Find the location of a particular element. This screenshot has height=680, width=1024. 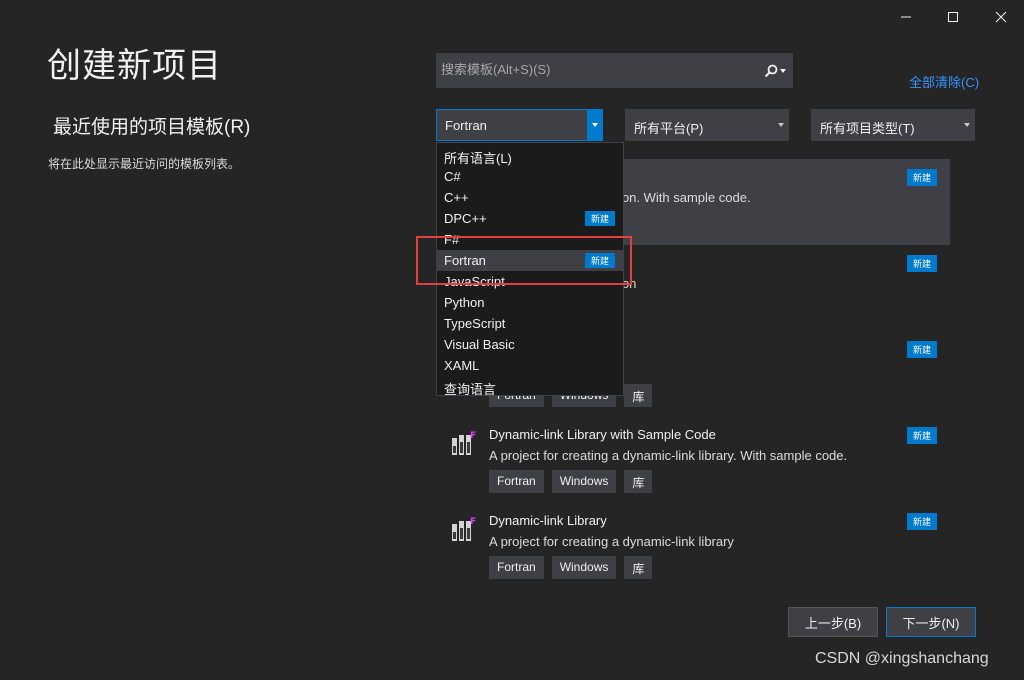

language-option: C++ is located at coordinates (530, 197).